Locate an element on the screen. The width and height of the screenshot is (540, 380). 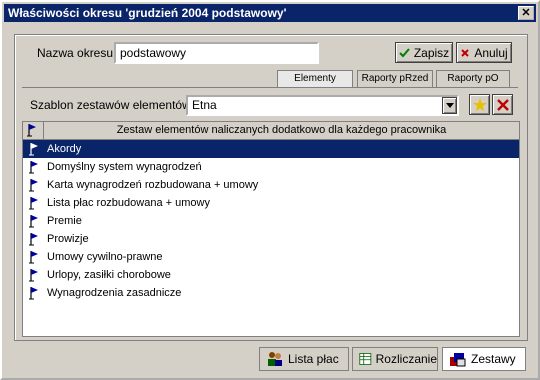
template-select: Etna is located at coordinates (322, 105).